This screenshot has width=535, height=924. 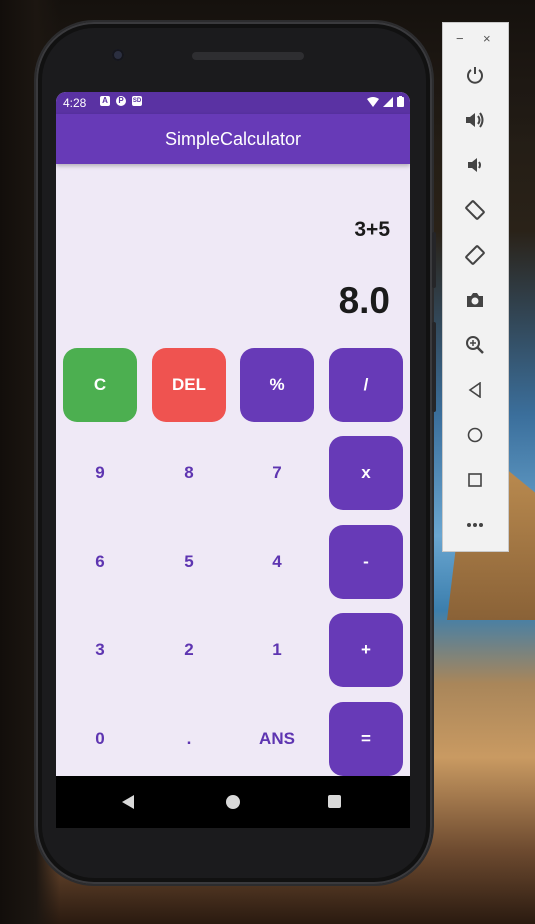 I want to click on volume-down-icon, so click(x=475, y=165).